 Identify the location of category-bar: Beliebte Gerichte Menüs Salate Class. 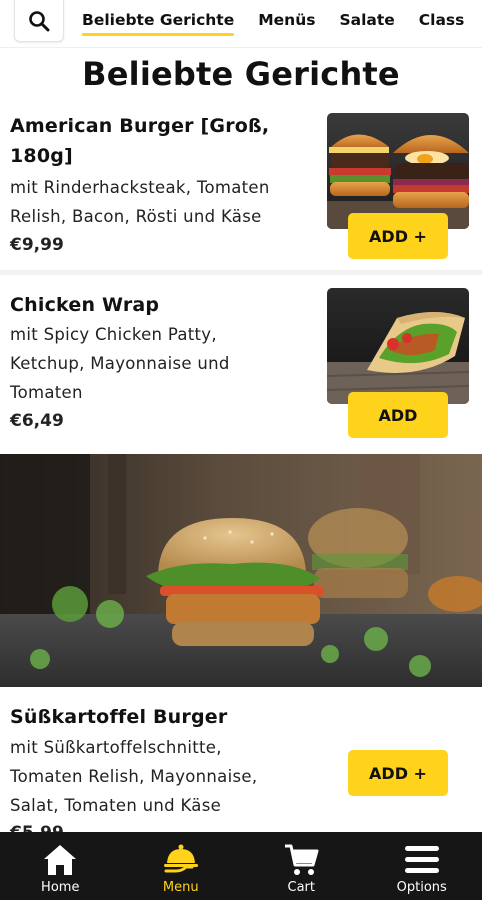
(241, 24).